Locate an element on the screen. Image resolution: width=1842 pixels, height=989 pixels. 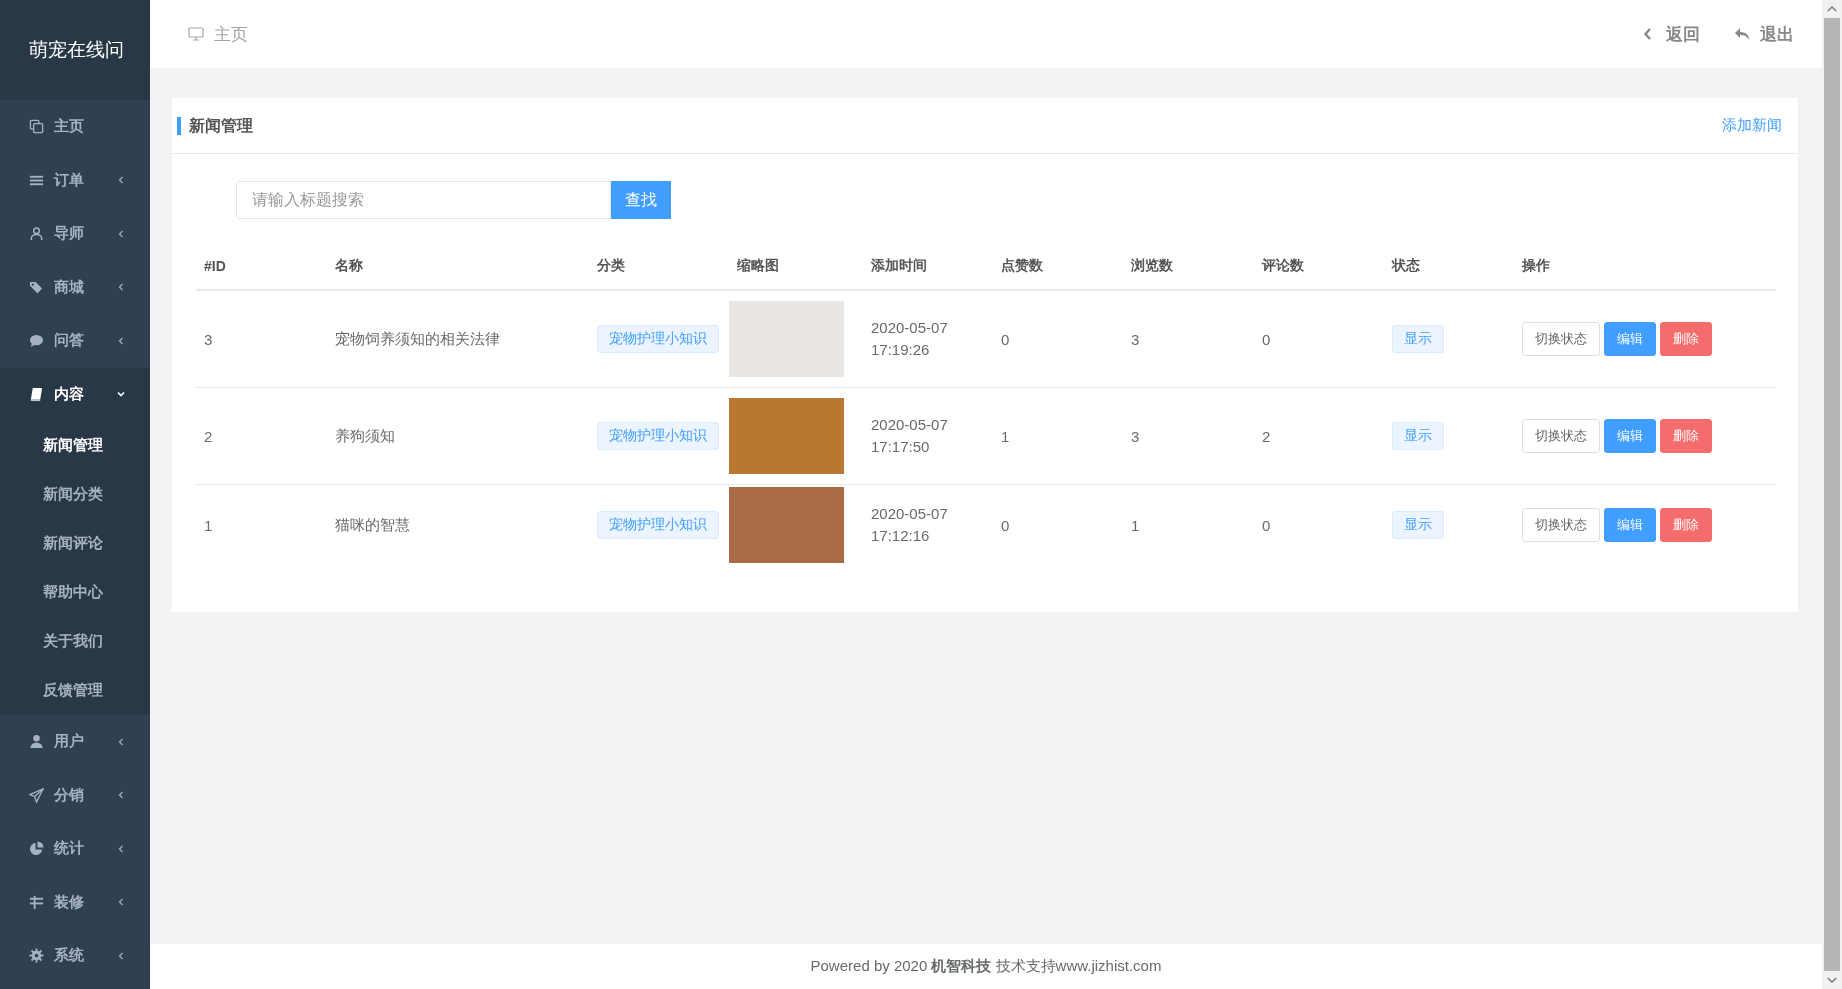
column-header: 状态 is located at coordinates (1449, 266).